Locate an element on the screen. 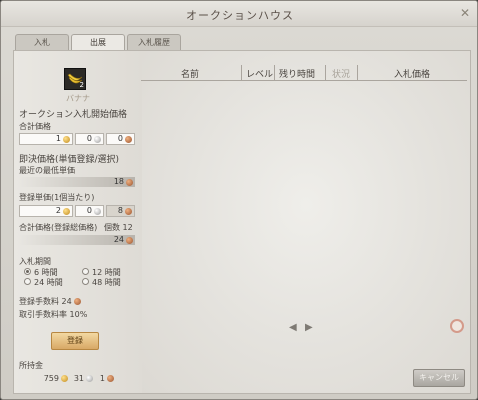  quantity-label: 個数 12 is located at coordinates (118, 227).